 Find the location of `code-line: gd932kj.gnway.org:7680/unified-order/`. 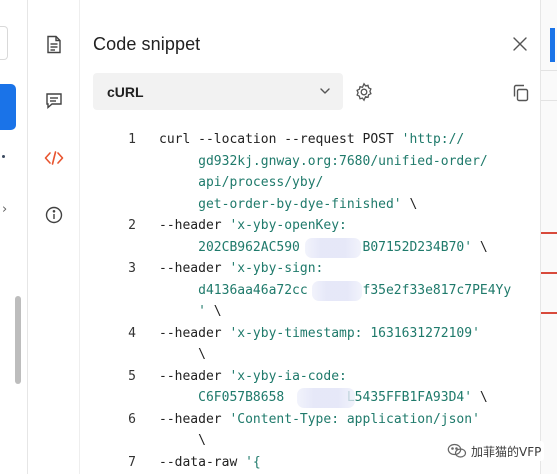

code-line: gd932kj.gnway.org:7680/unified-order/ is located at coordinates (310, 162).